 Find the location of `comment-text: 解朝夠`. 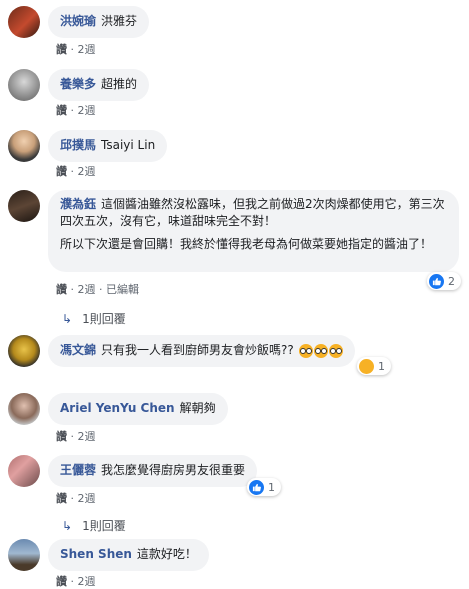

comment-text: 解朝夠 is located at coordinates (198, 408).